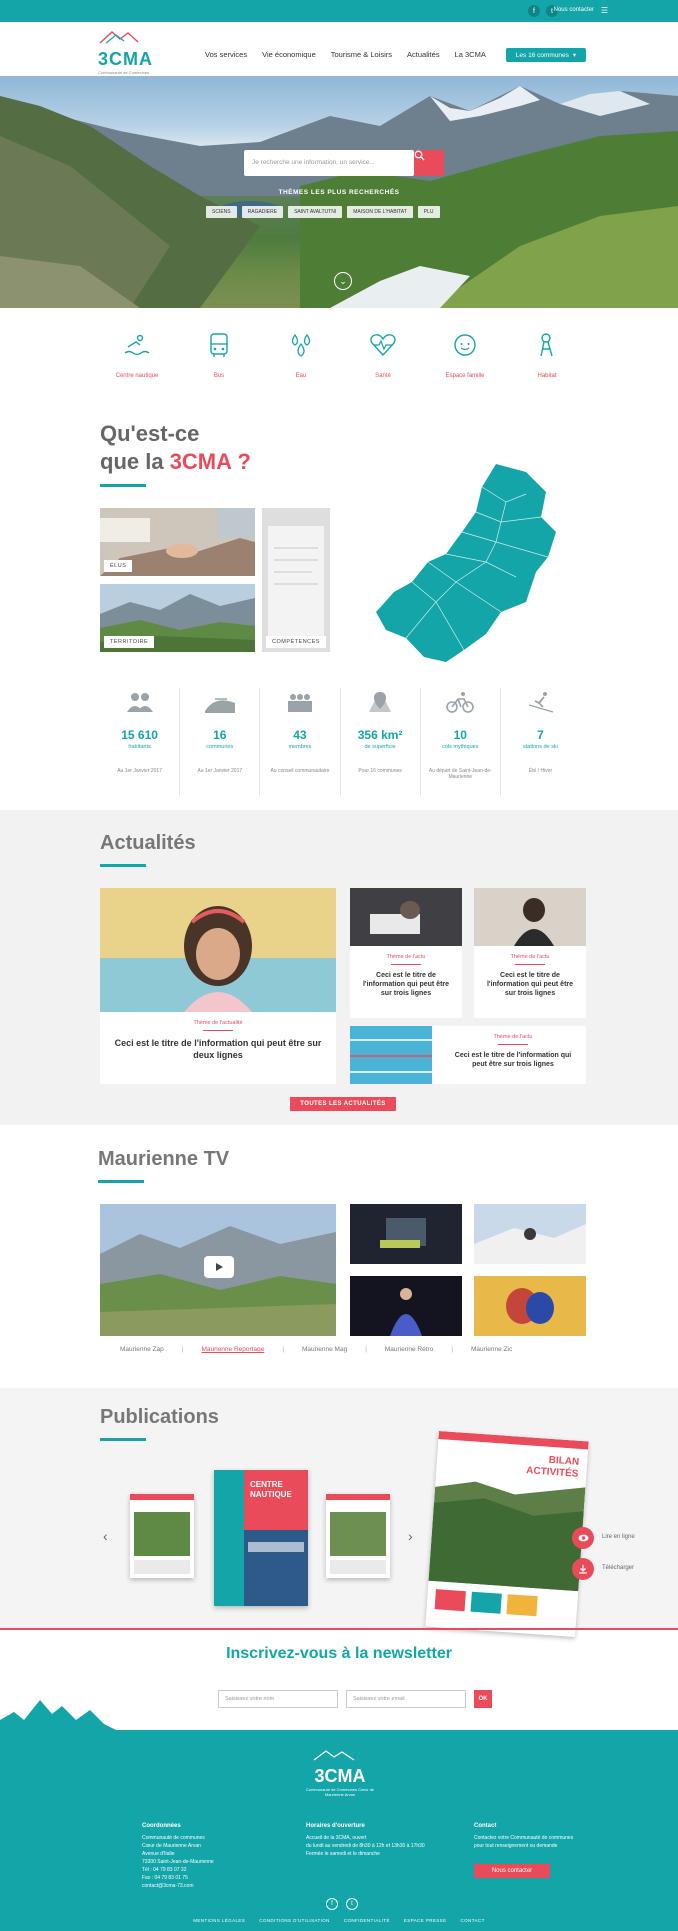  Describe the element at coordinates (171, 1846) in the screenshot. I see `footer-line: Cœur de Maurienne Arvan` at that location.